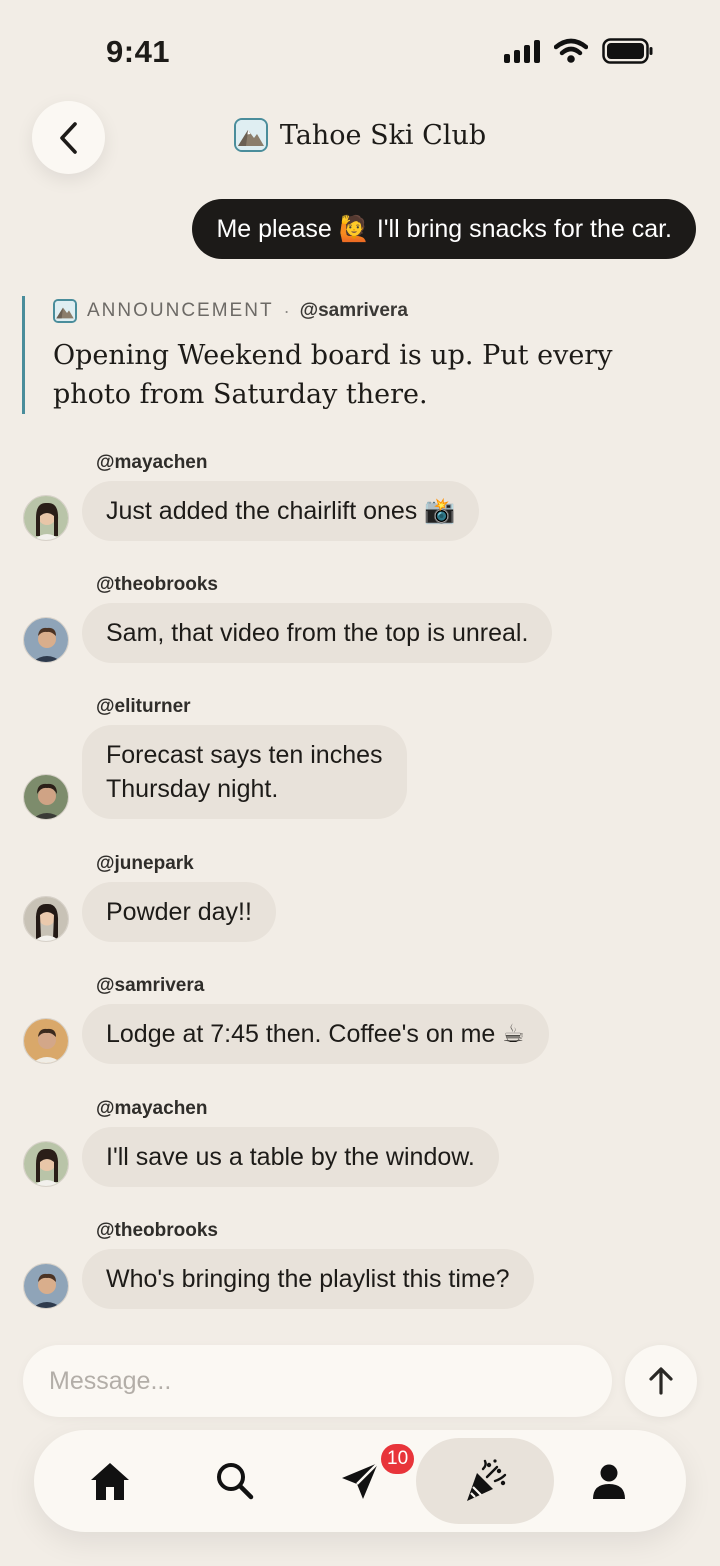  I want to click on status-icons, so click(579, 51).